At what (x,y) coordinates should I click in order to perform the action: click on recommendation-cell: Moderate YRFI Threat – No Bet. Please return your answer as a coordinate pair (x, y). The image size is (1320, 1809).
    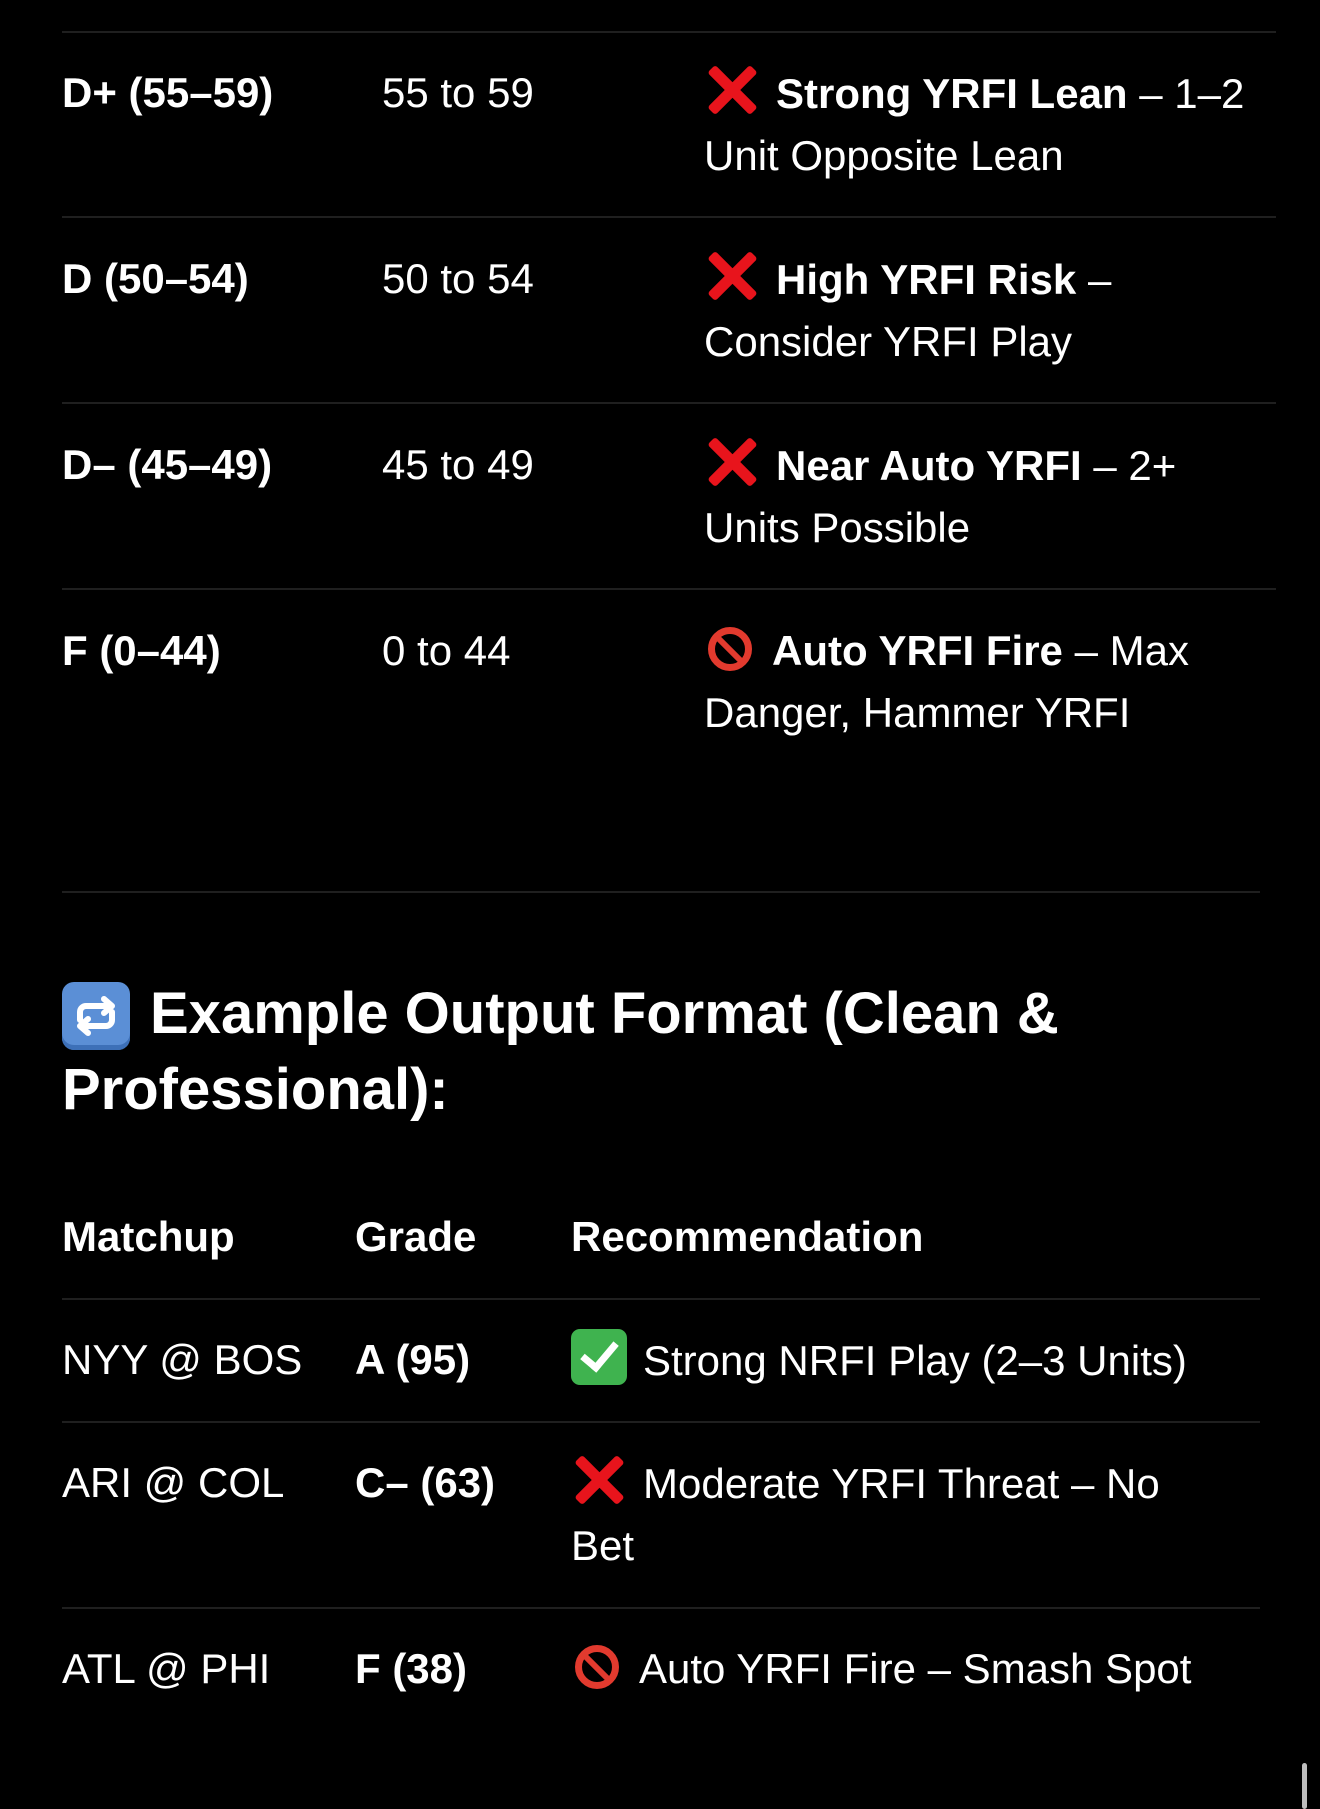
    Looking at the image, I should click on (901, 1514).